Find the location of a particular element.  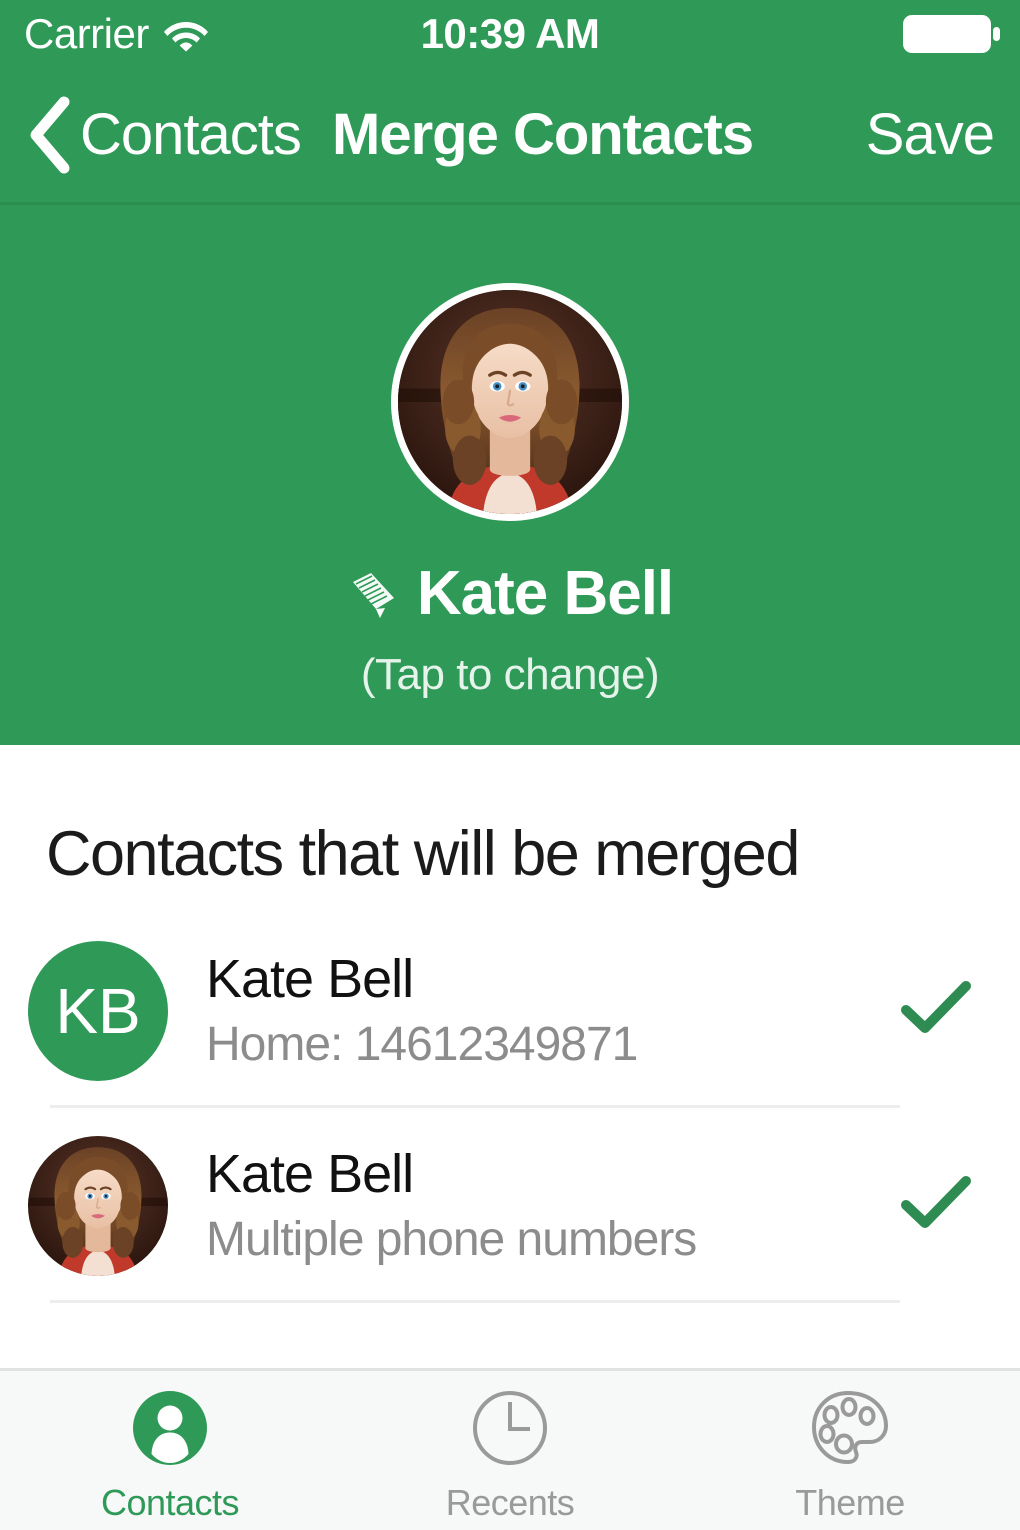

tap-to-change-hint: (Tap to change) is located at coordinates (510, 674).